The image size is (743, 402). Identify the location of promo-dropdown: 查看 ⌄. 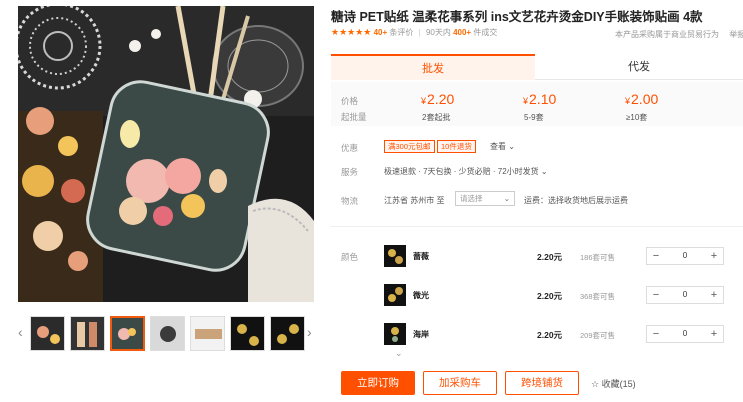
(502, 146).